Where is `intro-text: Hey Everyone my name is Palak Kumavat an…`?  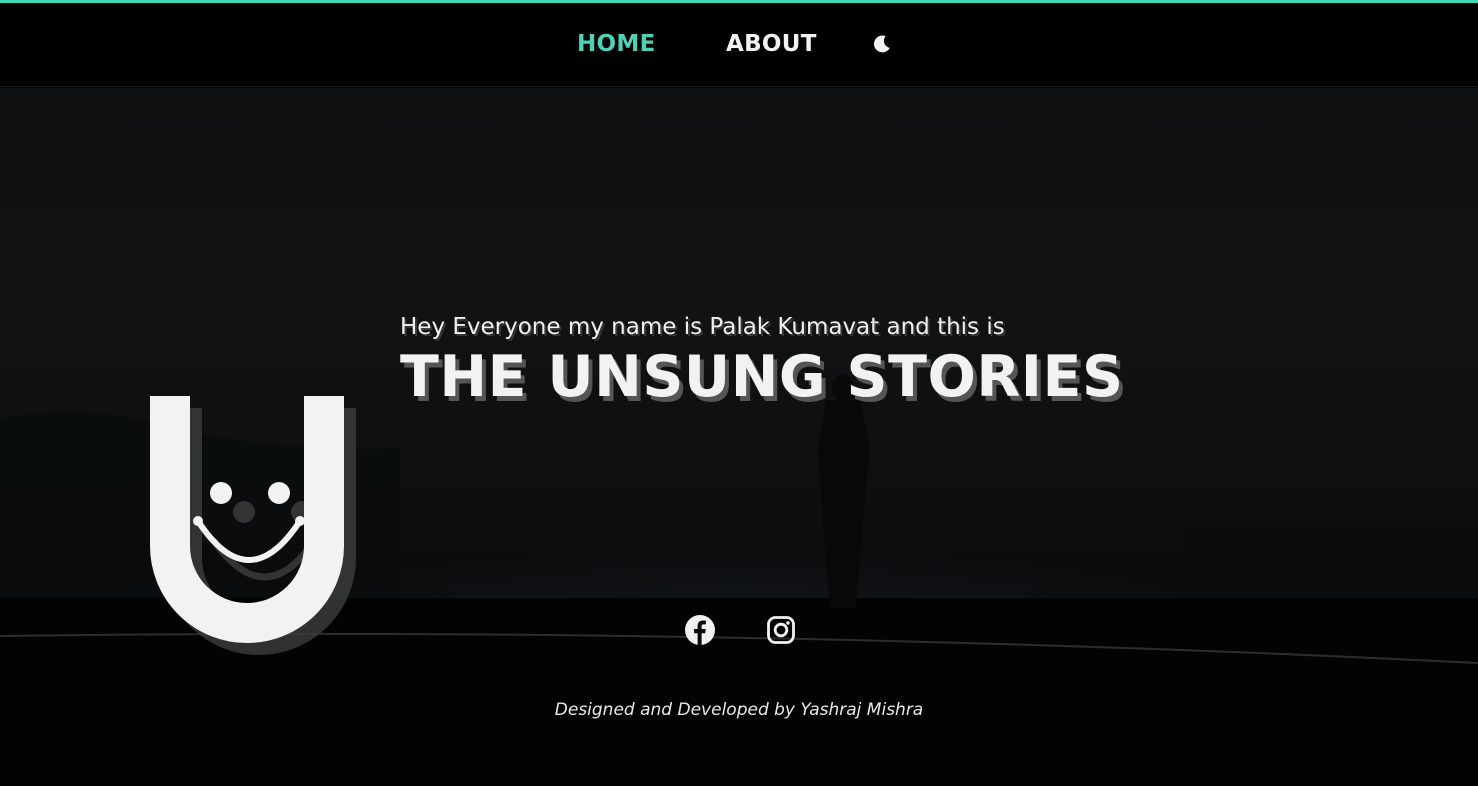
intro-text: Hey Everyone my name is Palak Kumavat an… is located at coordinates (702, 327).